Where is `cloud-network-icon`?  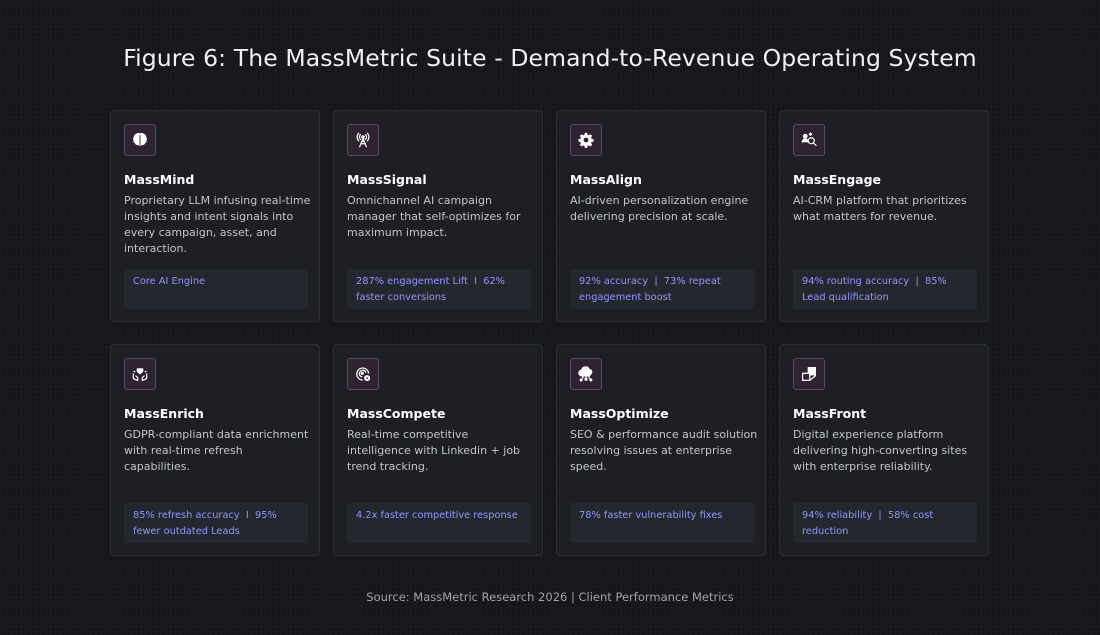
cloud-network-icon is located at coordinates (586, 374).